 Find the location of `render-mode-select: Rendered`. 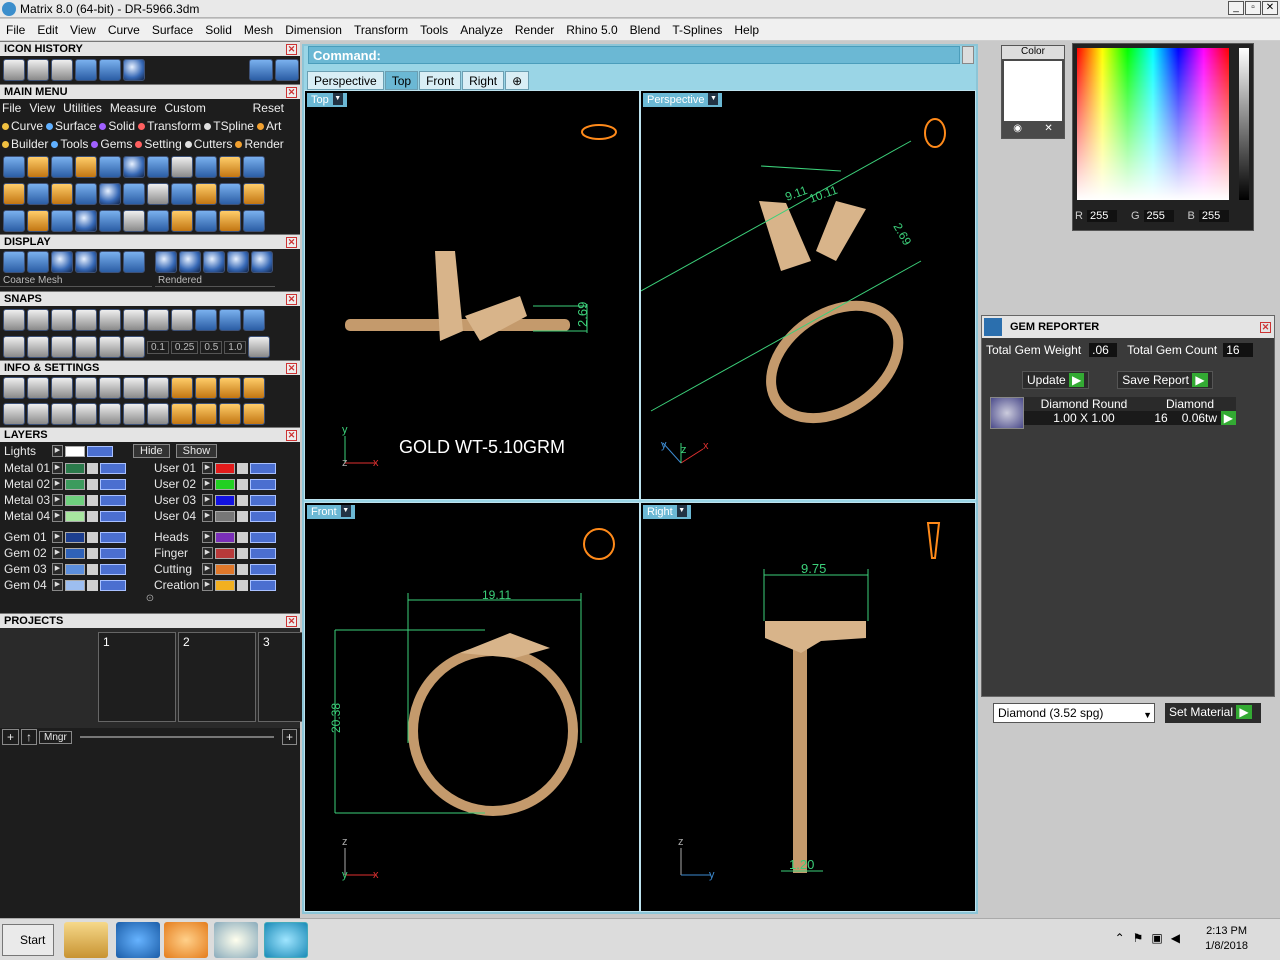

render-mode-select: Rendered is located at coordinates (215, 281).